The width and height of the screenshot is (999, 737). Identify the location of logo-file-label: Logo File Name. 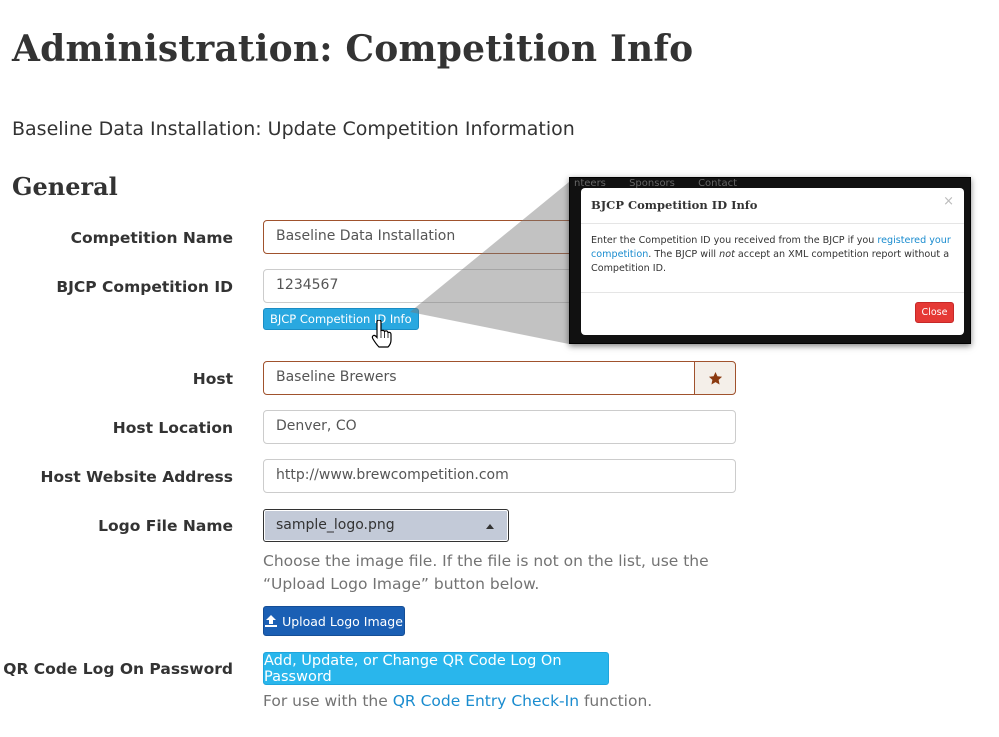
(165, 526).